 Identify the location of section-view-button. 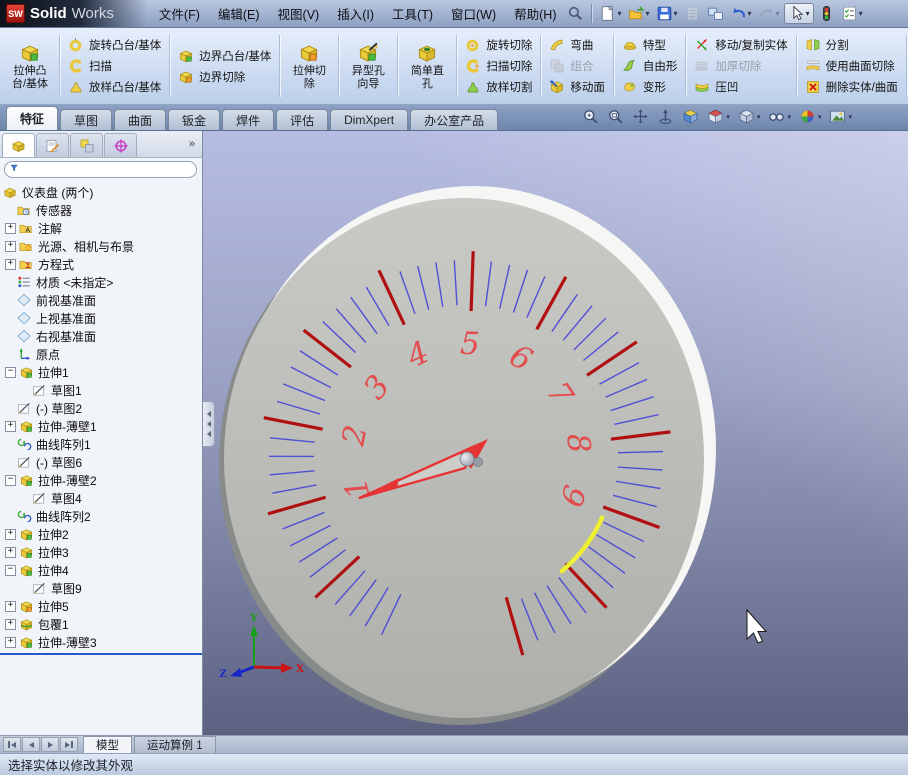
(690, 116).